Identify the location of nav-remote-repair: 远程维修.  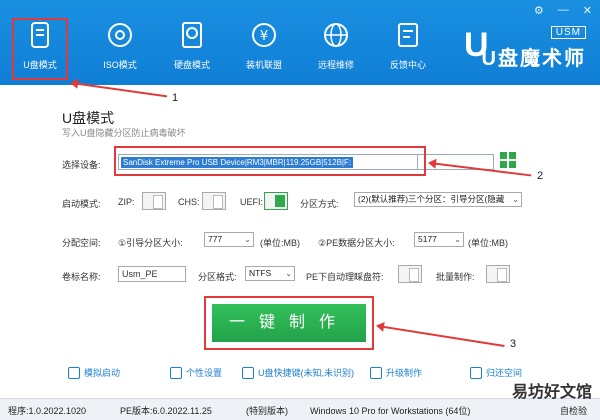
(336, 49).